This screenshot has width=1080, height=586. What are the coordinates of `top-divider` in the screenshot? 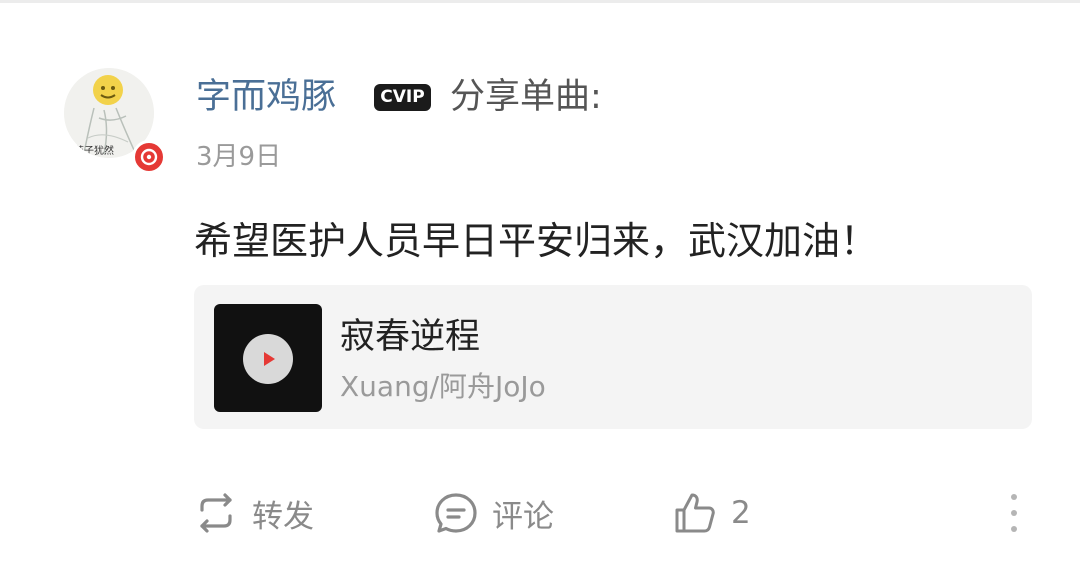 It's located at (540, 1).